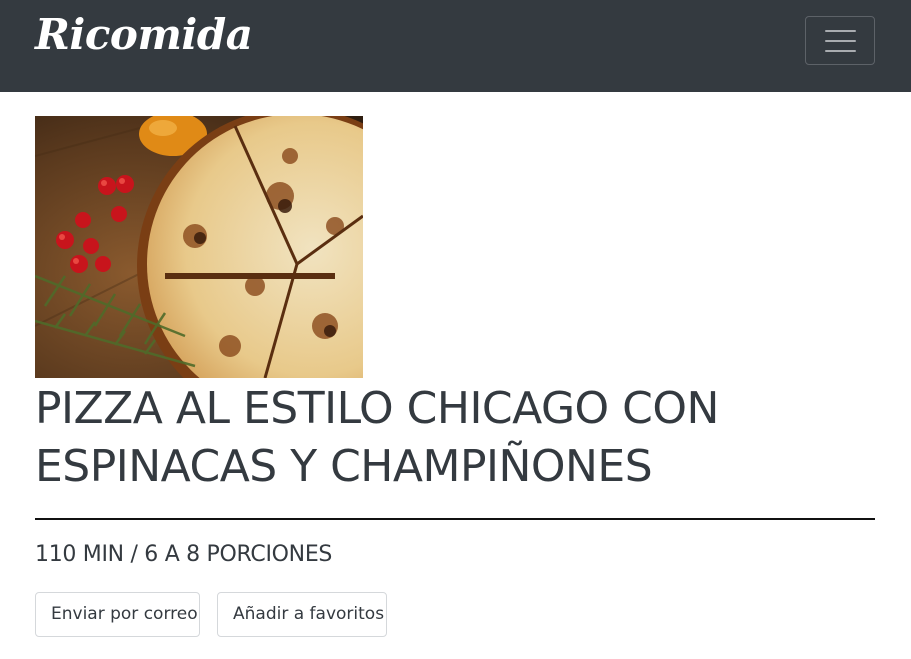  What do you see at coordinates (199, 247) in the screenshot?
I see `recipe-image` at bounding box center [199, 247].